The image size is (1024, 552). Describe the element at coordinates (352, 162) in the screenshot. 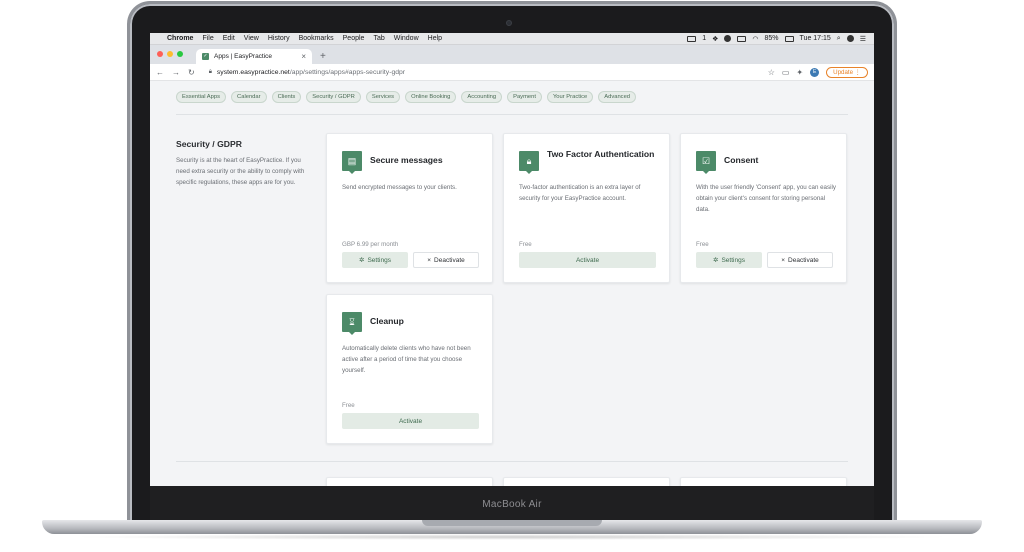

I see `message-icon: ▤` at that location.